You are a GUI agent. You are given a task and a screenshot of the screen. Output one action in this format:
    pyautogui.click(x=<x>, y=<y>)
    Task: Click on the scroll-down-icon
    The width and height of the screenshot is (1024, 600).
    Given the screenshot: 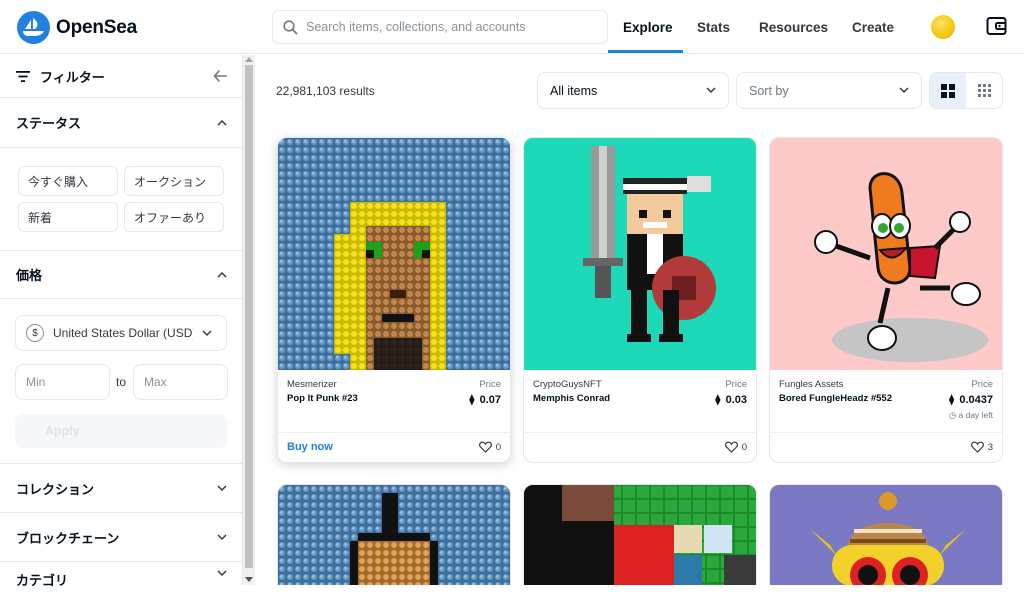 What is the action you would take?
    pyautogui.click(x=249, y=579)
    